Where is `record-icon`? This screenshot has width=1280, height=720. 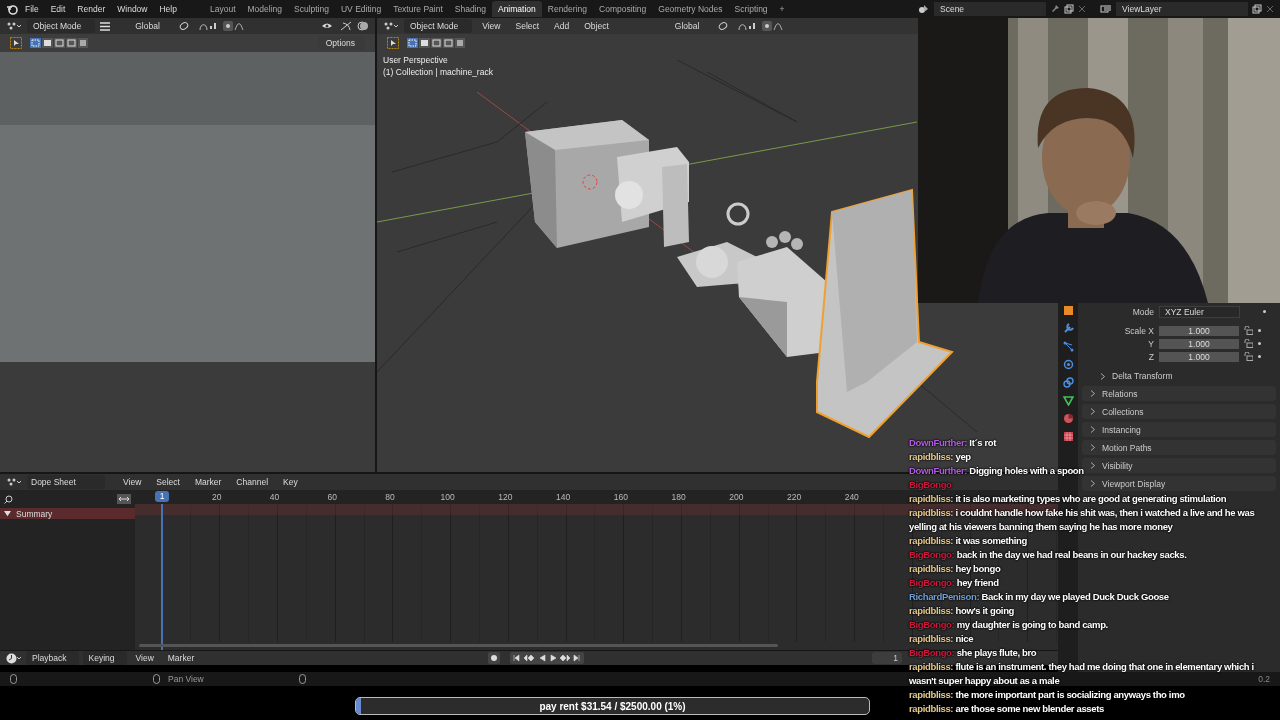
record-icon is located at coordinates (493, 658).